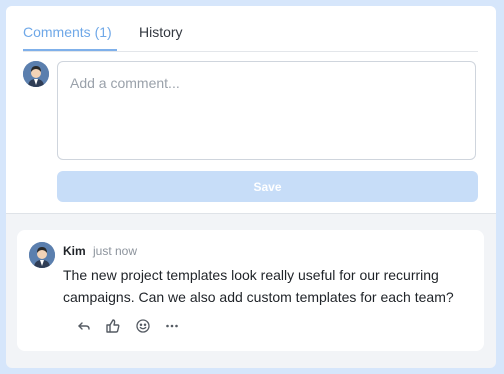 The width and height of the screenshot is (504, 374). I want to click on tab-comments: Comments (1), so click(67, 32).